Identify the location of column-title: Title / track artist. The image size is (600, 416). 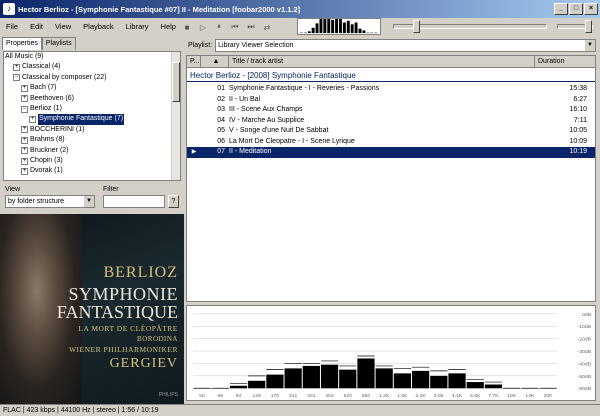
(382, 61).